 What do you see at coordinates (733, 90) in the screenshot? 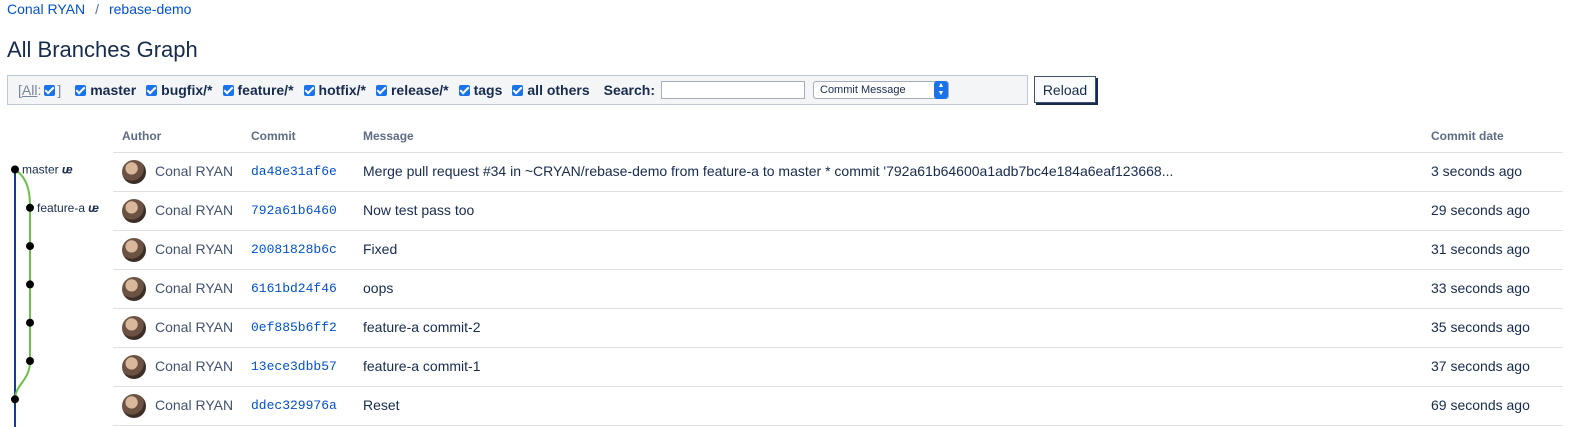
I see `search-input` at bounding box center [733, 90].